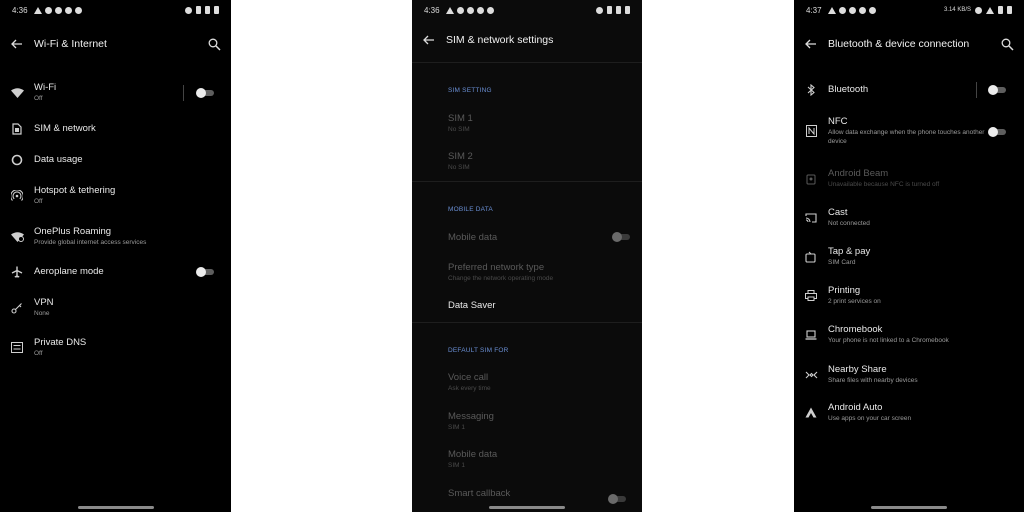 The height and width of the screenshot is (512, 1024). I want to click on data-saver-item: Data Saver, so click(545, 306).